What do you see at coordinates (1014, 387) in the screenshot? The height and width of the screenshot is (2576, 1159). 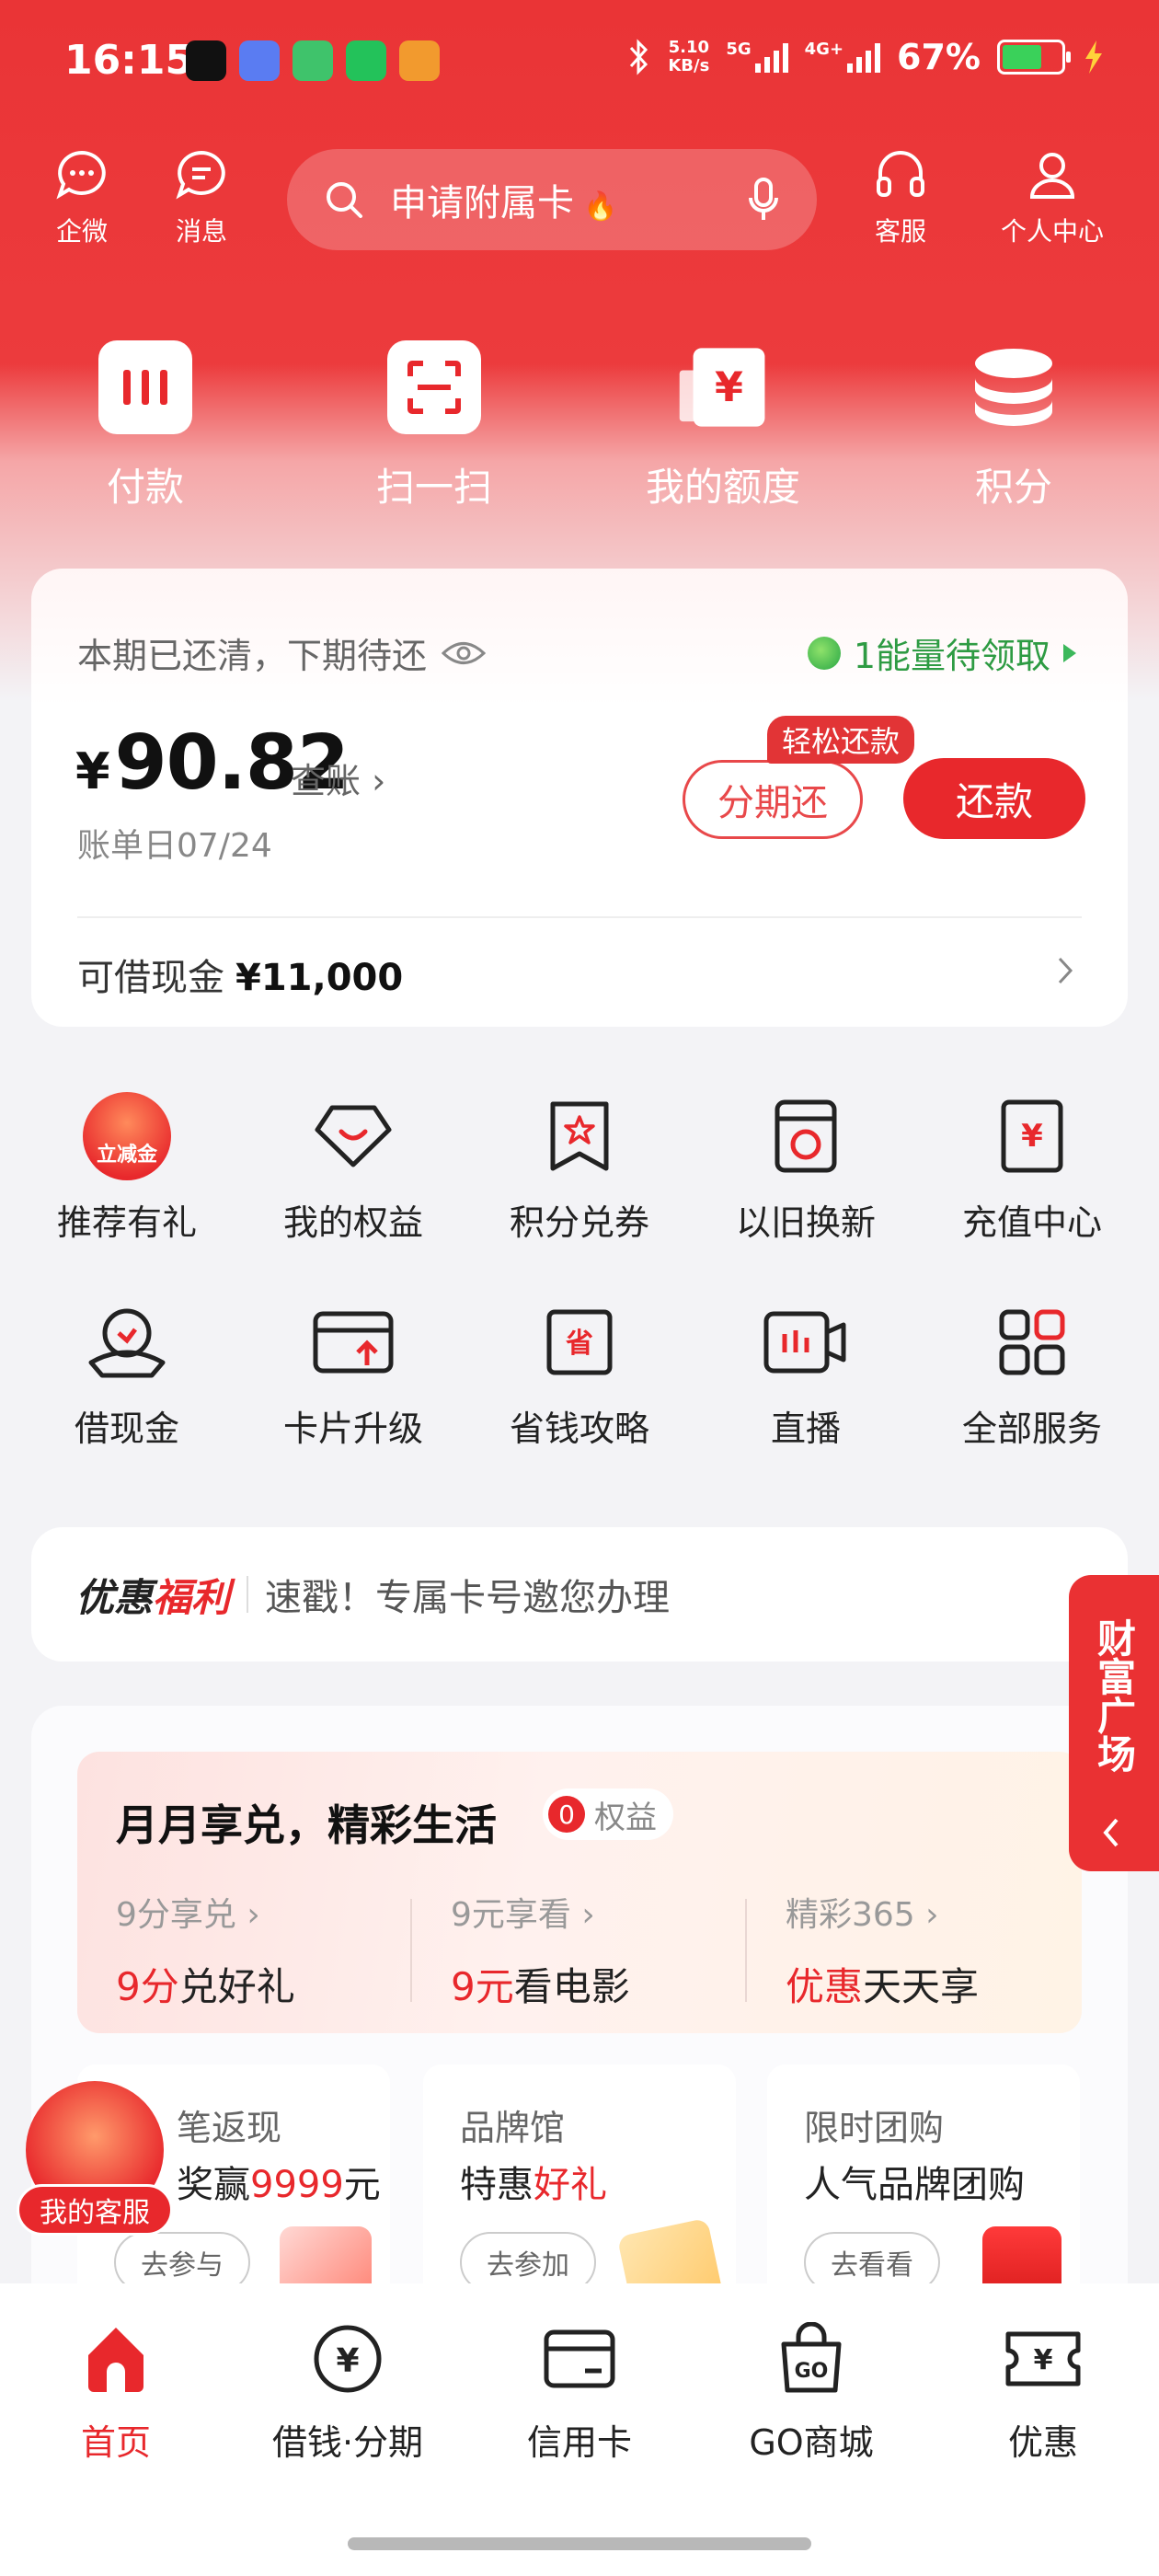 I see `coins-stack-icon` at bounding box center [1014, 387].